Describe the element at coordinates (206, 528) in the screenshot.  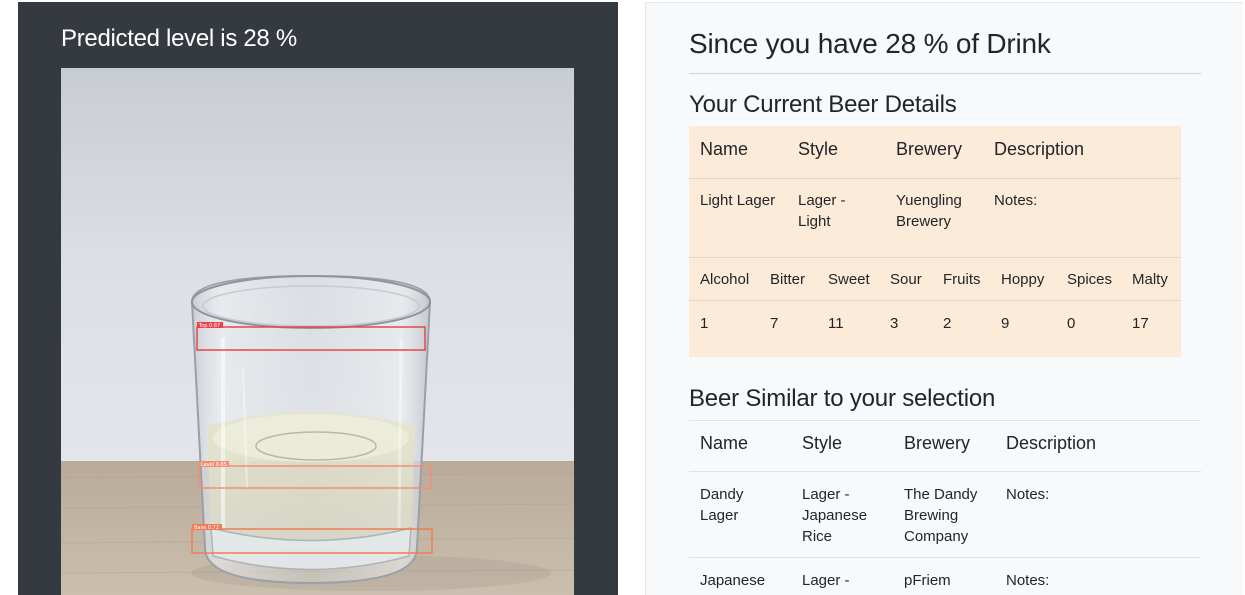
I see `detection-label-base: Base 0.72` at that location.